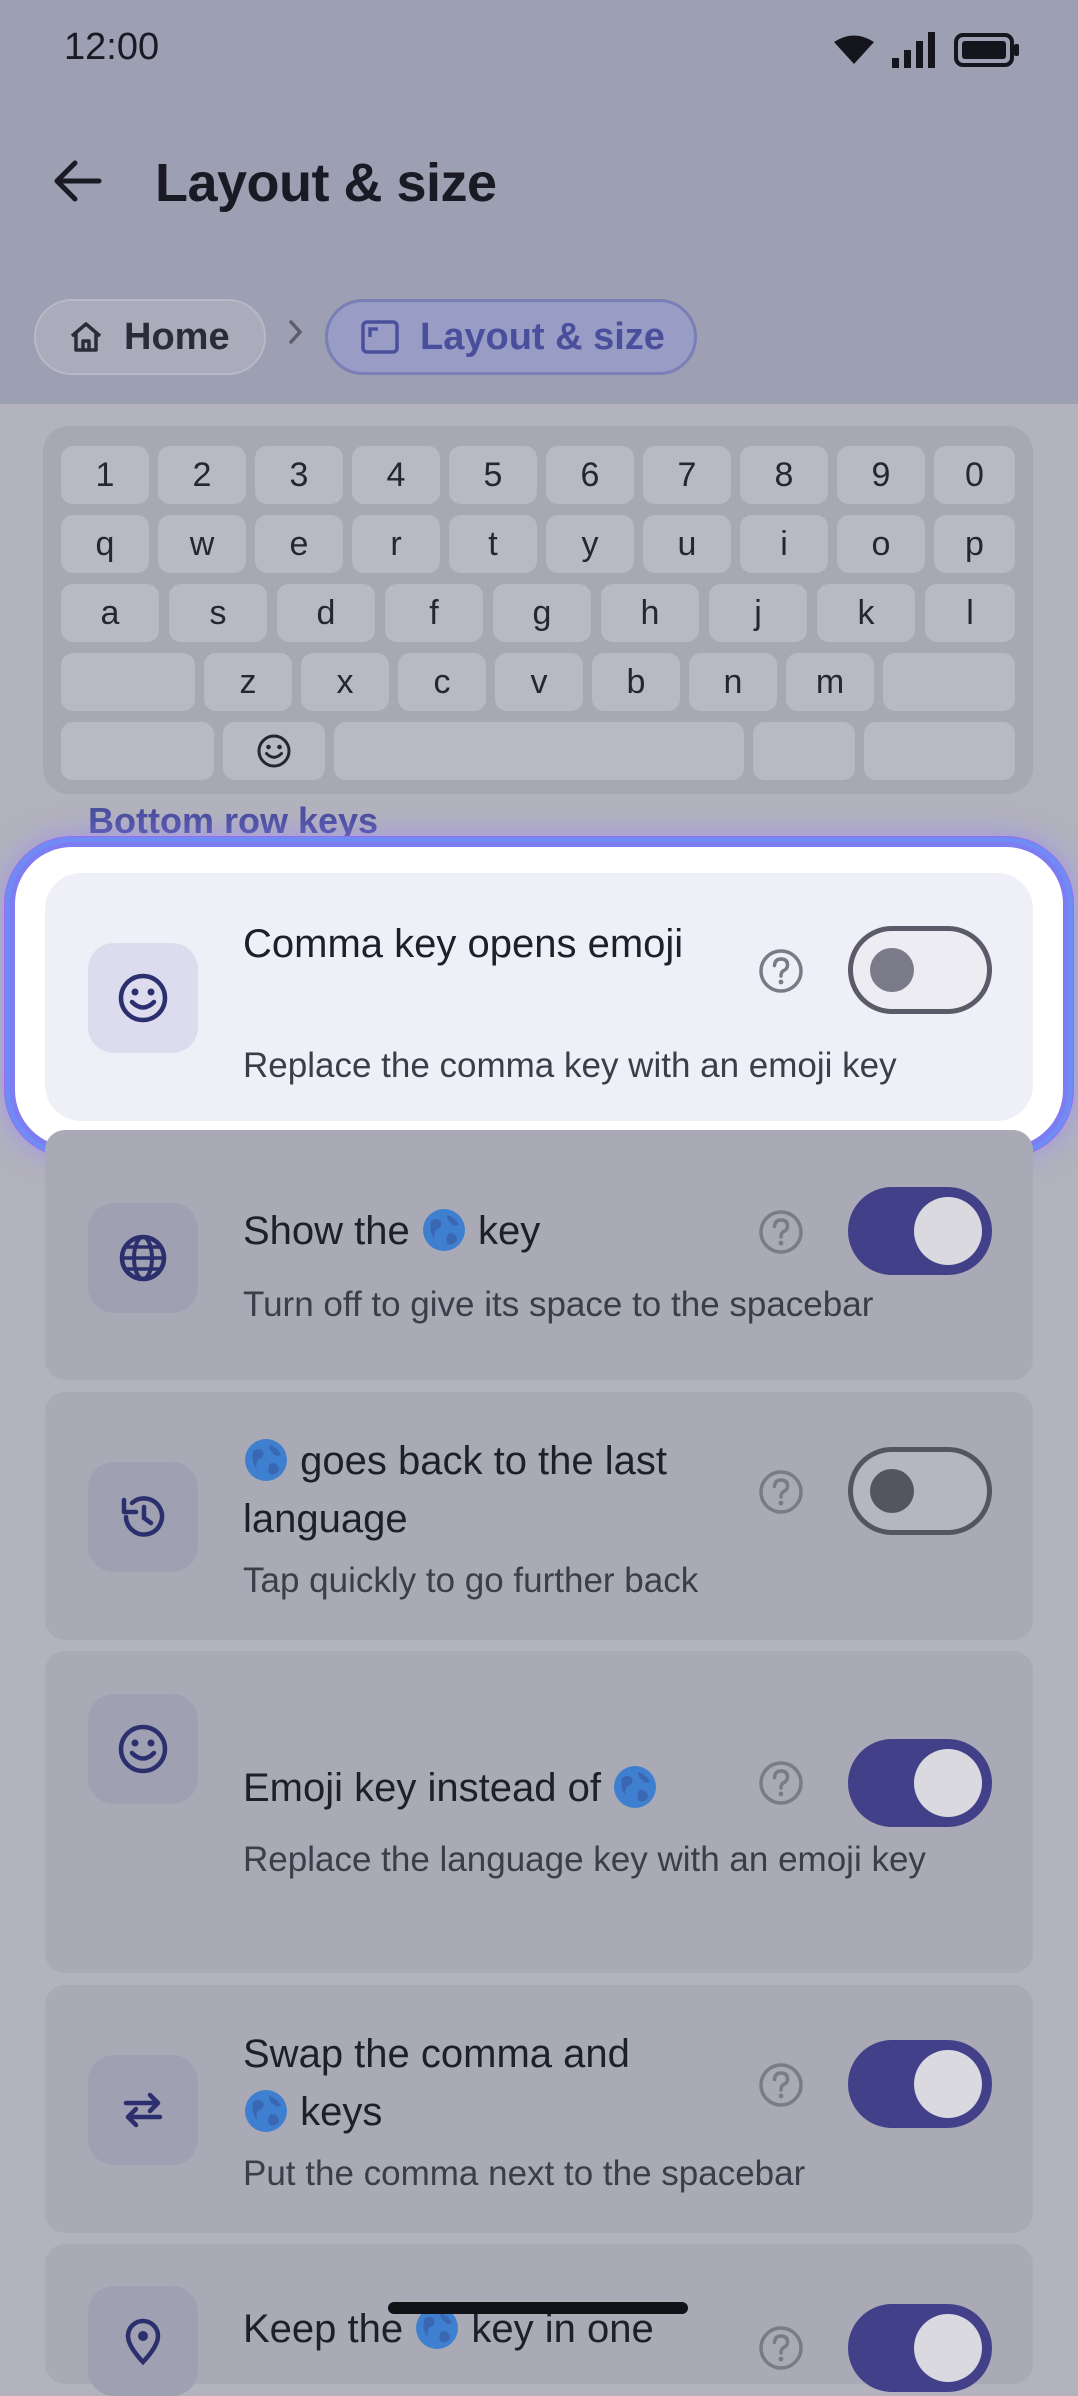  Describe the element at coordinates (296, 332) in the screenshot. I see `chevron-right-icon` at that location.